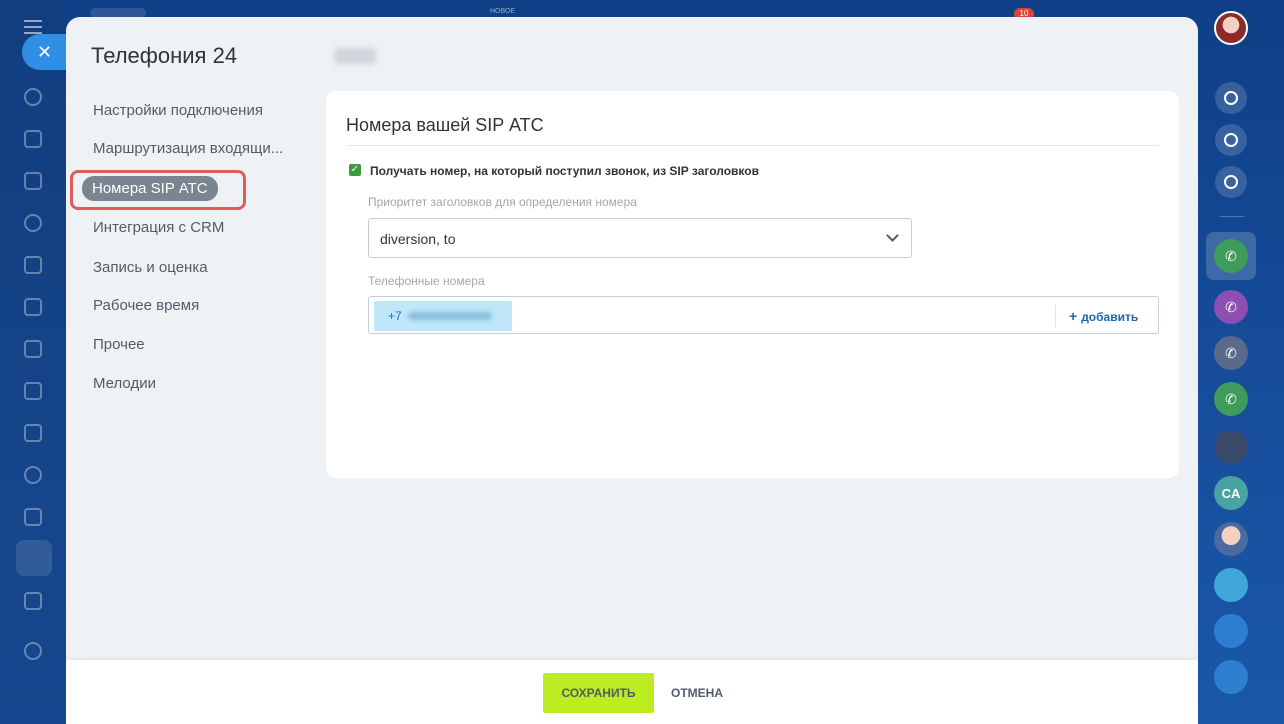  Describe the element at coordinates (158, 227) in the screenshot. I see `nav-item-crm-integration: Интеграция с CRM` at that location.